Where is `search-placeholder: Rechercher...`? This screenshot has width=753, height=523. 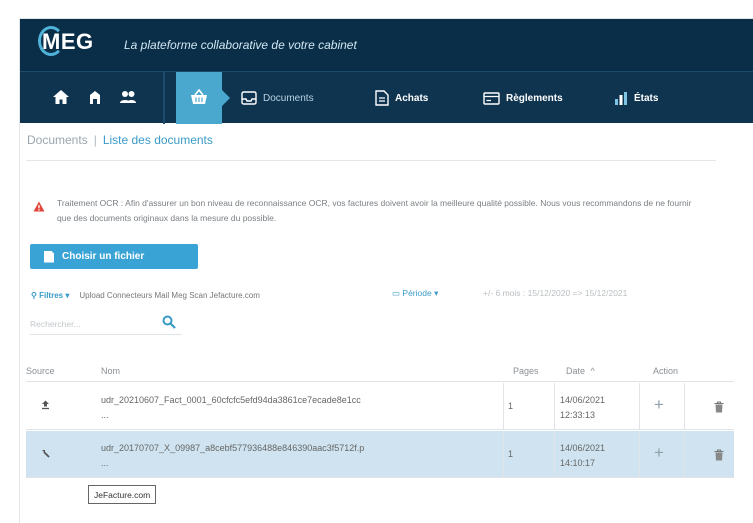
search-placeholder: Rechercher... is located at coordinates (55, 324).